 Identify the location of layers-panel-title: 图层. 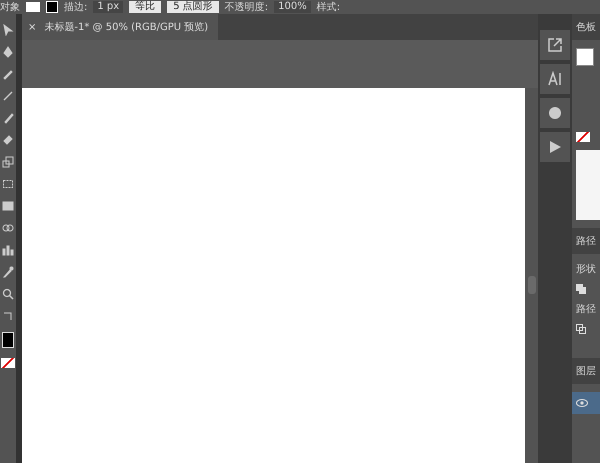
(586, 371).